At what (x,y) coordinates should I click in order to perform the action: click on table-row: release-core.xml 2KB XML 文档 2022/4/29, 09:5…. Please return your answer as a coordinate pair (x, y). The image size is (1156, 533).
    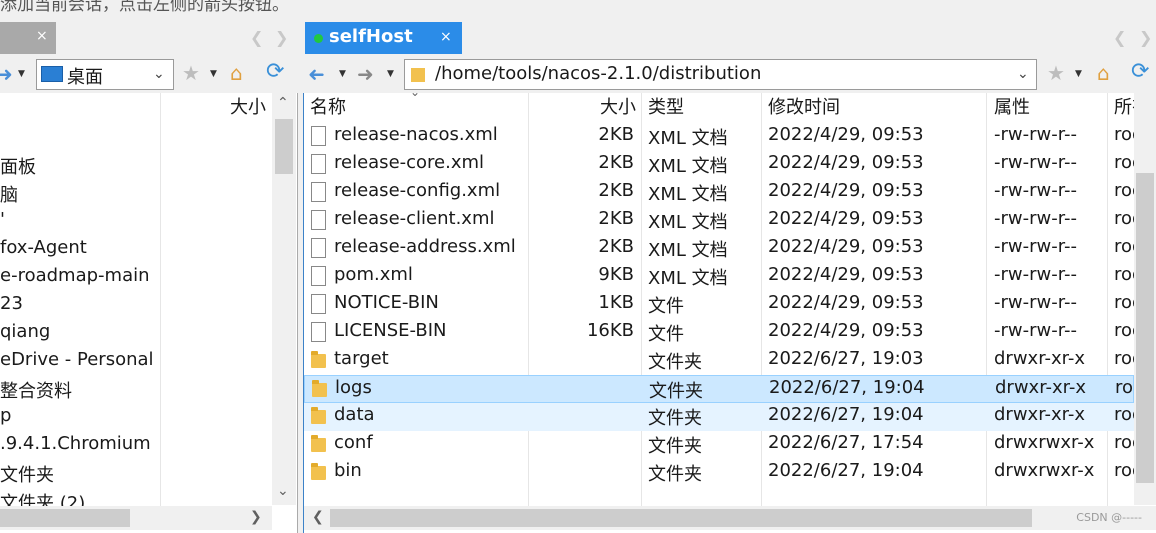
    Looking at the image, I should click on (723, 165).